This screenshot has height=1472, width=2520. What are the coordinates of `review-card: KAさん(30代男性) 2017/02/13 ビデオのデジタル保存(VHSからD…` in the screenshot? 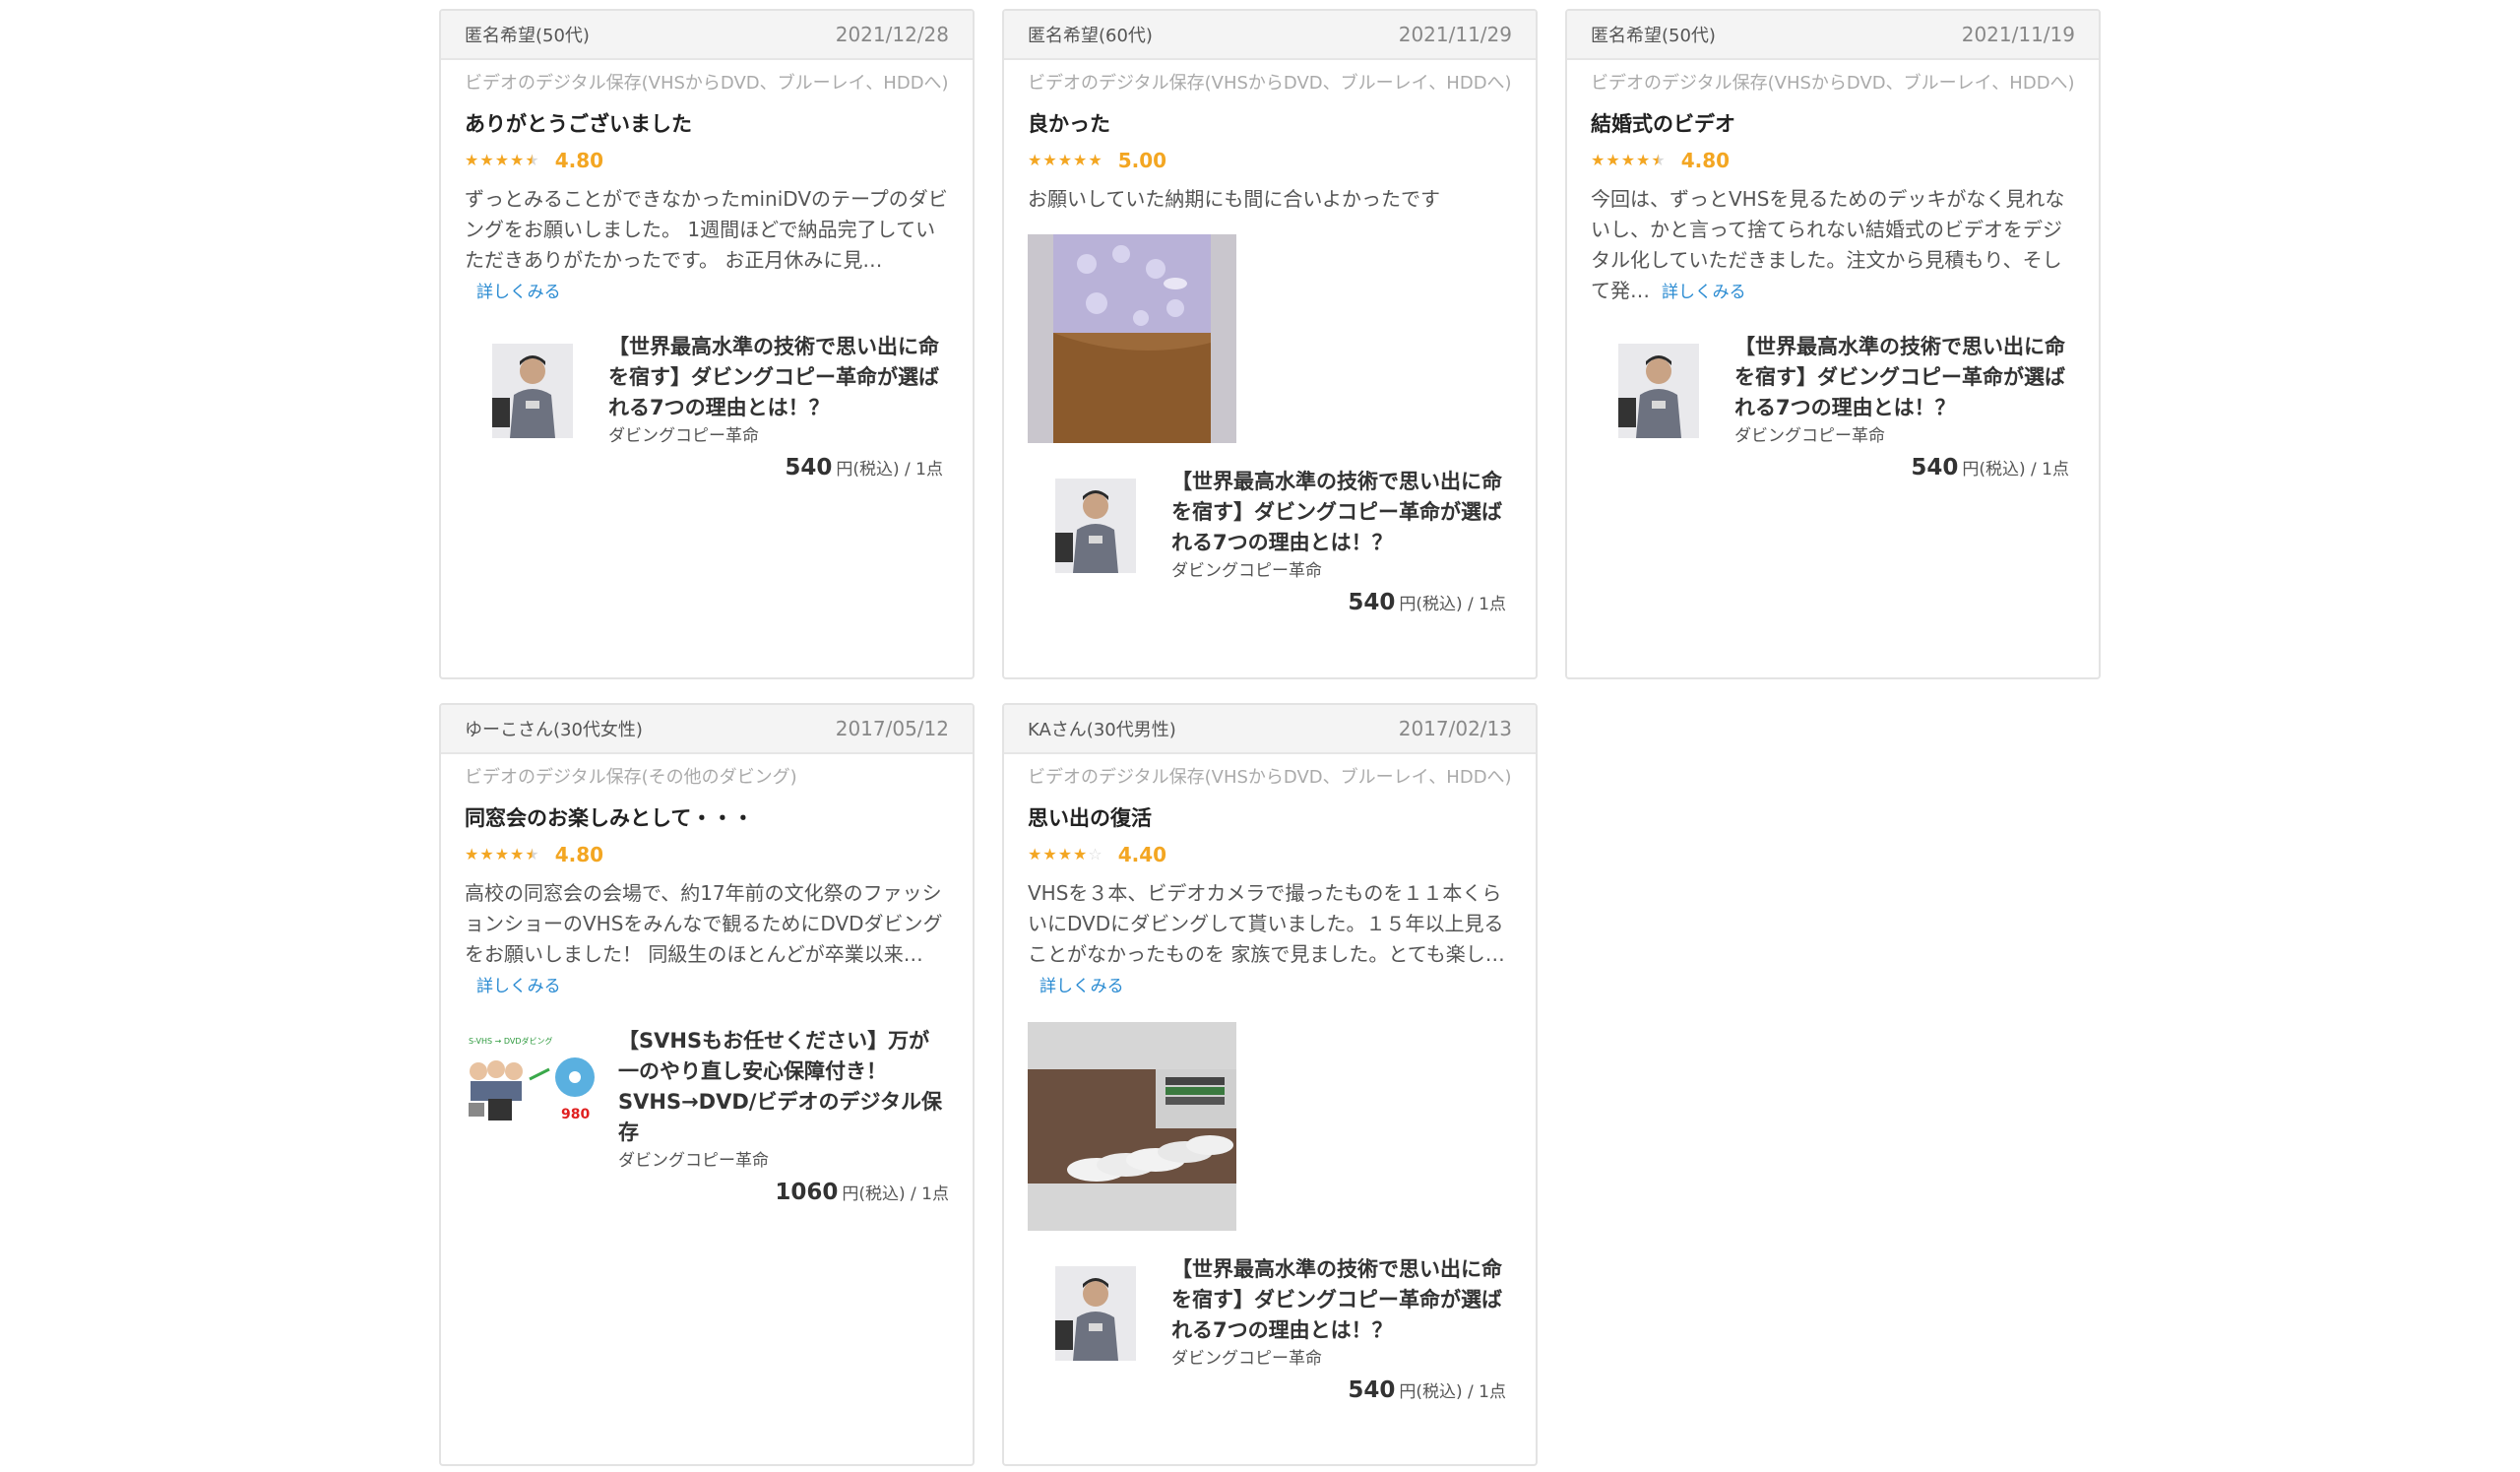 It's located at (1270, 1084).